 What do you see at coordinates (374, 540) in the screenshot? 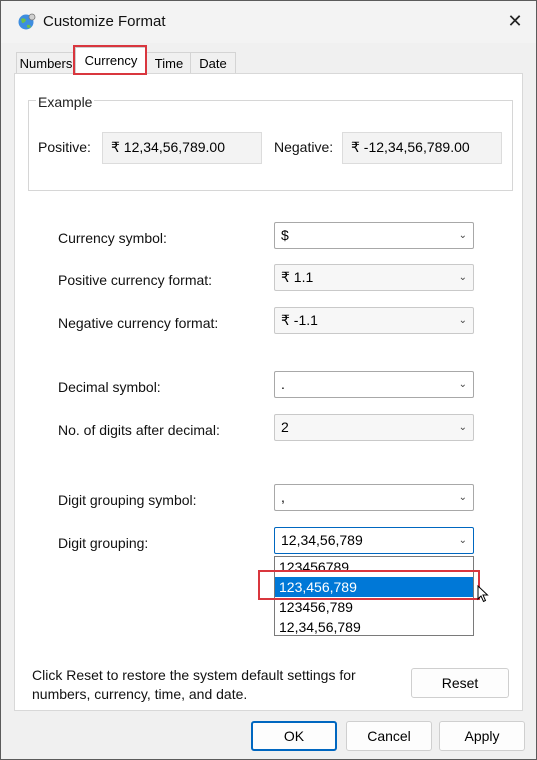
I see `digit-grouping-select: 12,34,56,789 ⌄` at bounding box center [374, 540].